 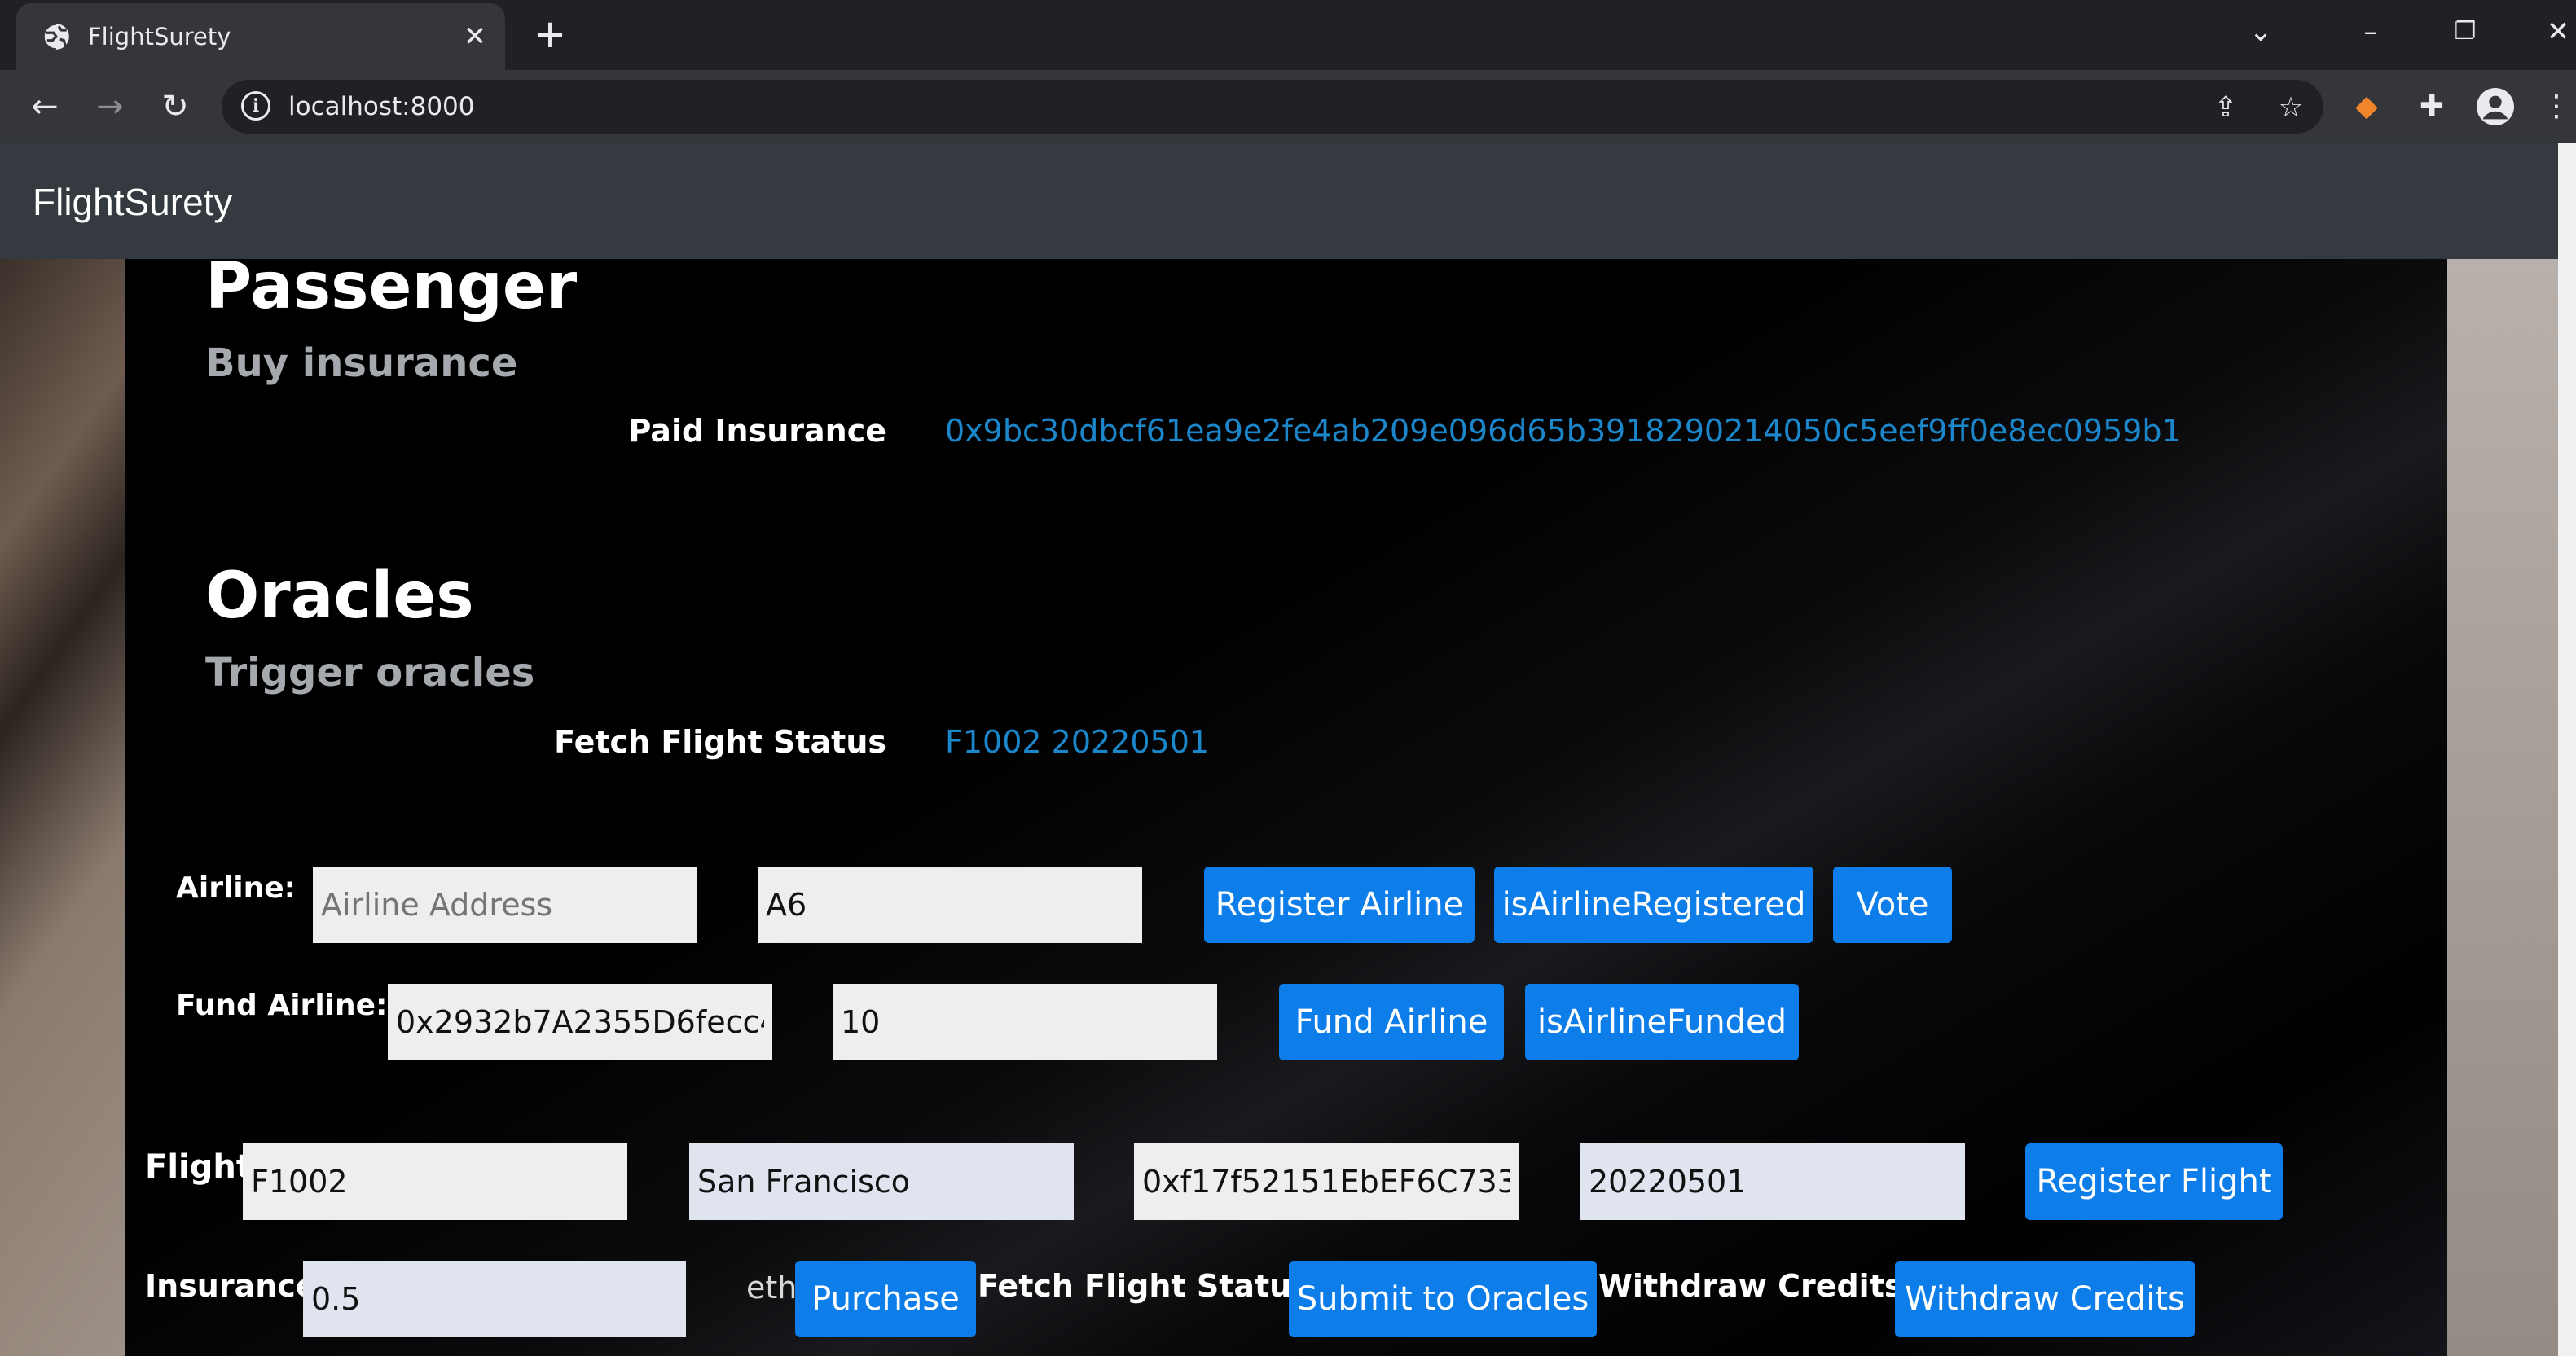 What do you see at coordinates (1272, 107) in the screenshot?
I see `address-bar: i localhost:8000 ⇪ ☆` at bounding box center [1272, 107].